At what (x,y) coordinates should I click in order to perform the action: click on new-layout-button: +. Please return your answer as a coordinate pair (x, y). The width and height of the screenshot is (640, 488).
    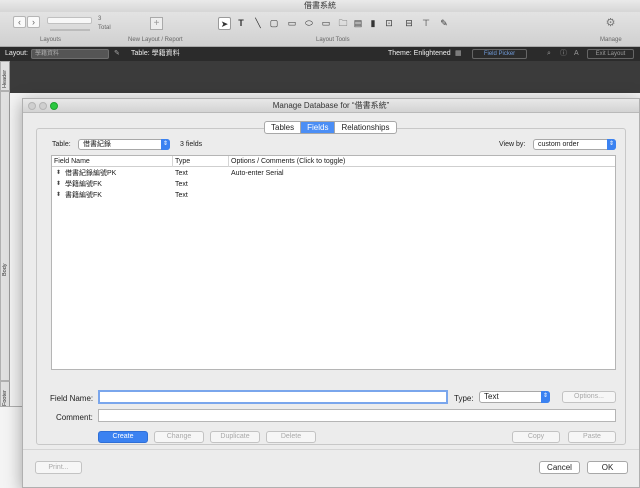
    Looking at the image, I should click on (156, 23).